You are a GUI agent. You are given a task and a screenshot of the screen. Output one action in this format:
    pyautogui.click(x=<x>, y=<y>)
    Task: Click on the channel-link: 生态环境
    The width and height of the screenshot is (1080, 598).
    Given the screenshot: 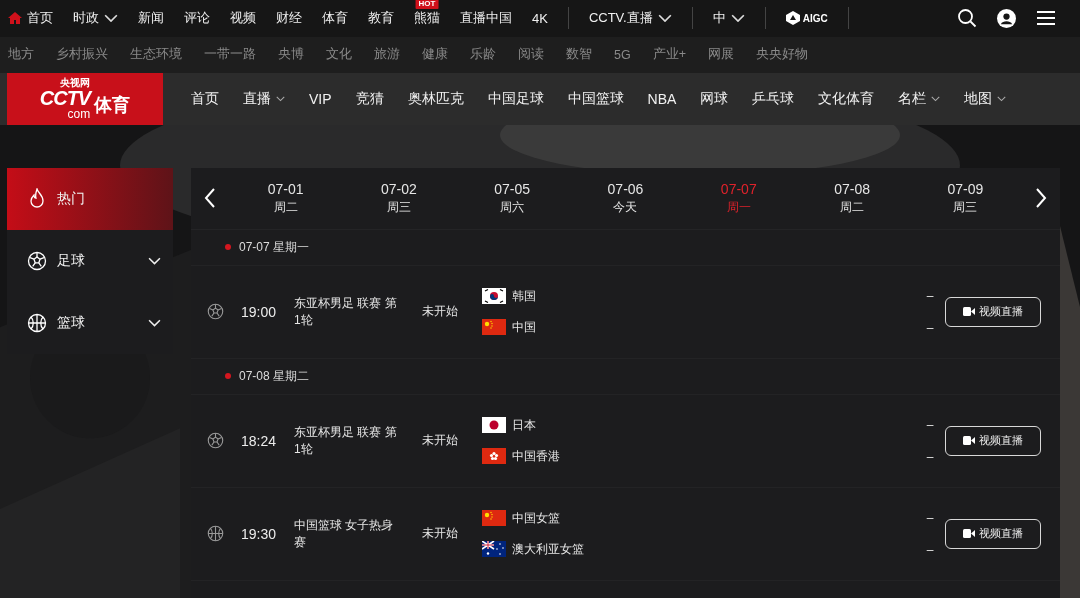 What is the action you would take?
    pyautogui.click(x=156, y=55)
    